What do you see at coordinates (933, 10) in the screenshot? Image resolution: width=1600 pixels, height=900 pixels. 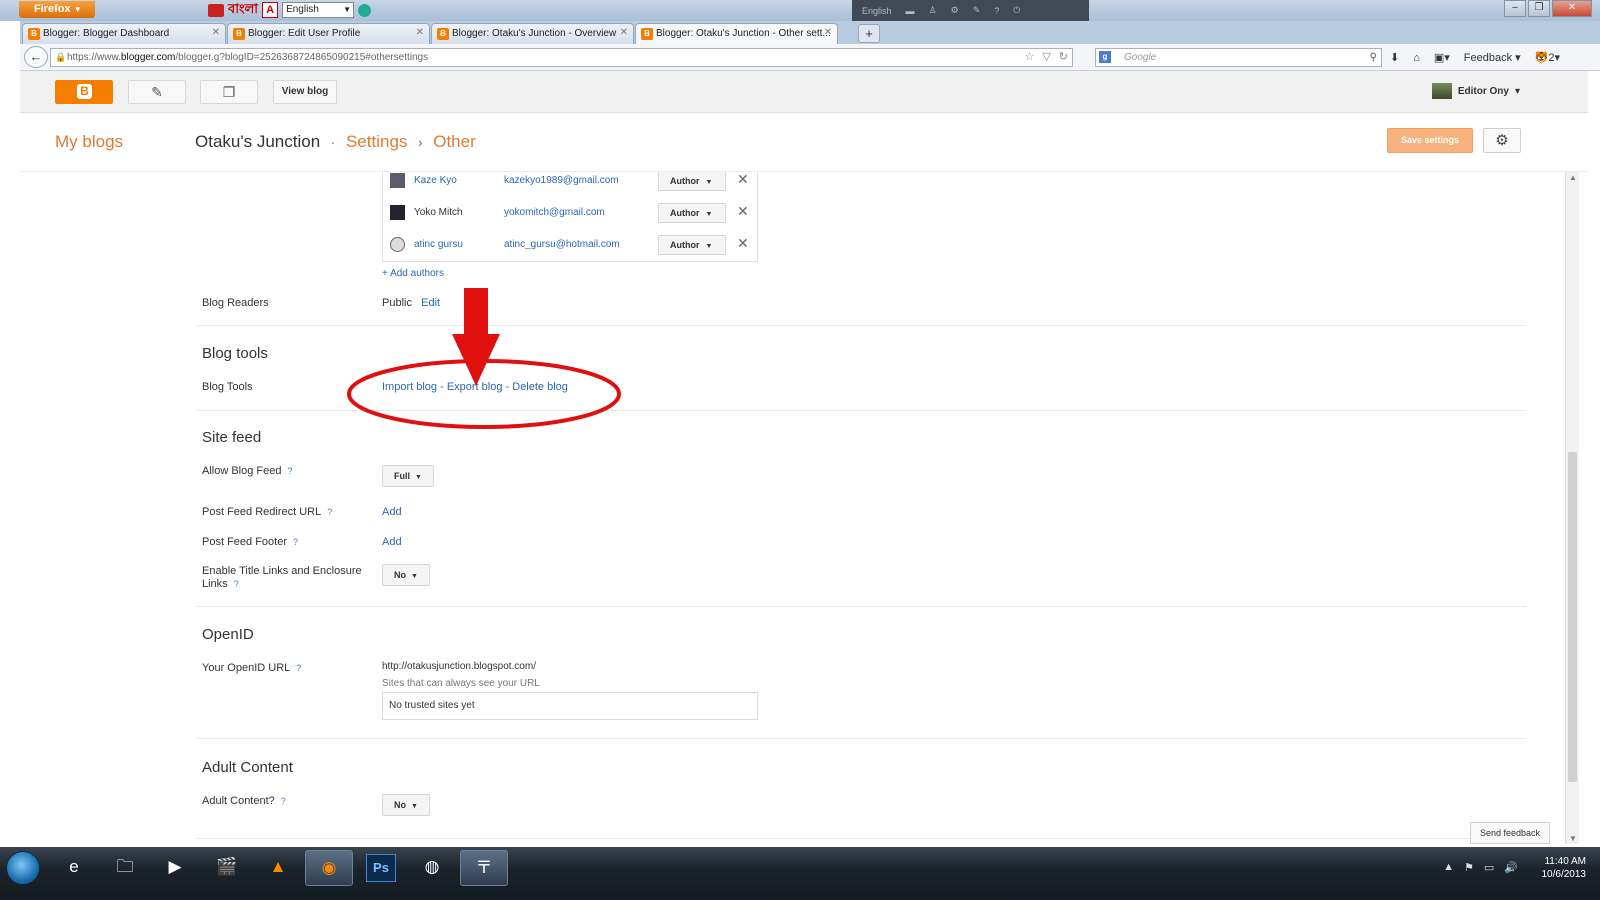 I see `person-icon: ♙` at bounding box center [933, 10].